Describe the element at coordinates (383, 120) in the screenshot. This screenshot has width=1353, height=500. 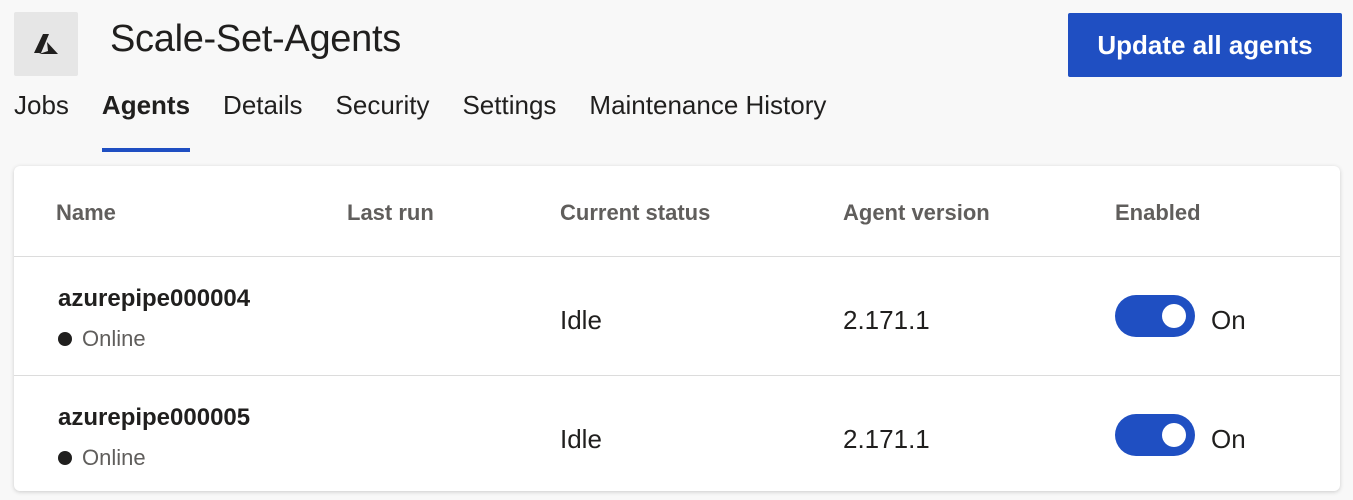
I see `tab-security: Security` at that location.